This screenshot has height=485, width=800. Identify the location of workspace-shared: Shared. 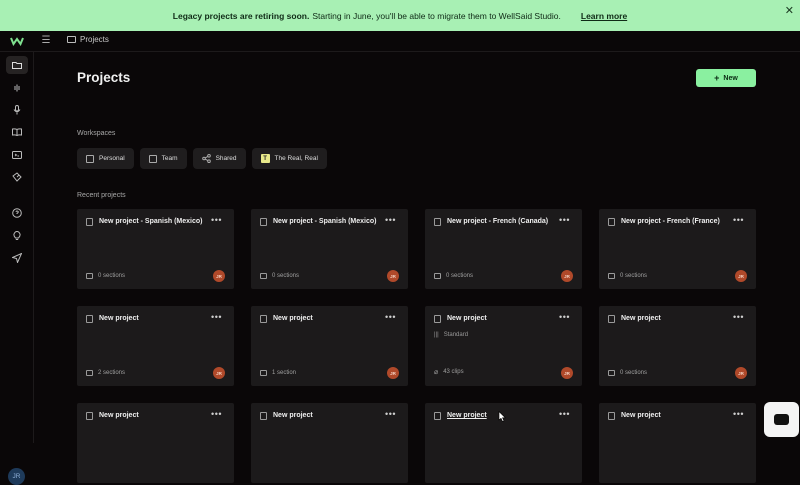
(219, 158).